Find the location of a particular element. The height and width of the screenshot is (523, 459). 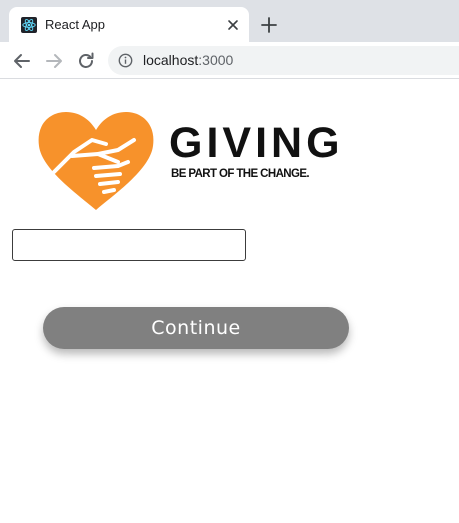

browser-tabstrip: React App is located at coordinates (229, 21).